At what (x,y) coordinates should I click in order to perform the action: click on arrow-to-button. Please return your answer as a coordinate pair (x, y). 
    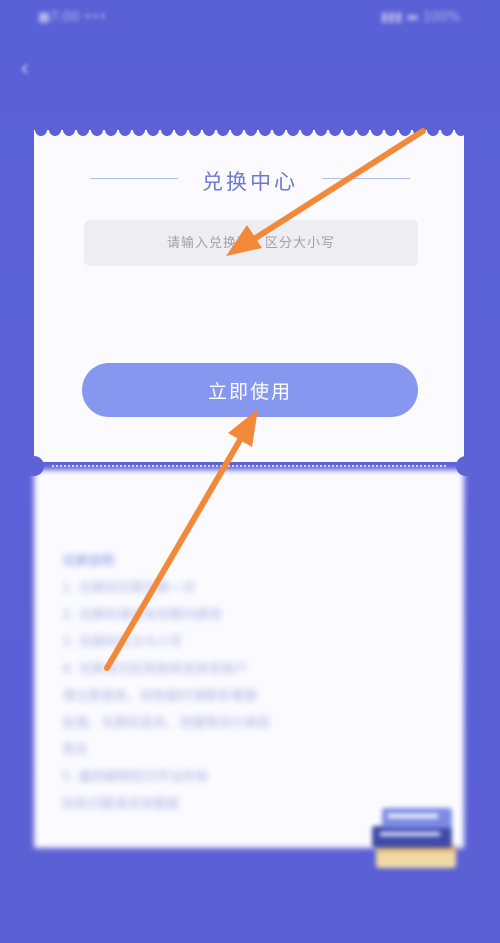
    Looking at the image, I should click on (181, 540).